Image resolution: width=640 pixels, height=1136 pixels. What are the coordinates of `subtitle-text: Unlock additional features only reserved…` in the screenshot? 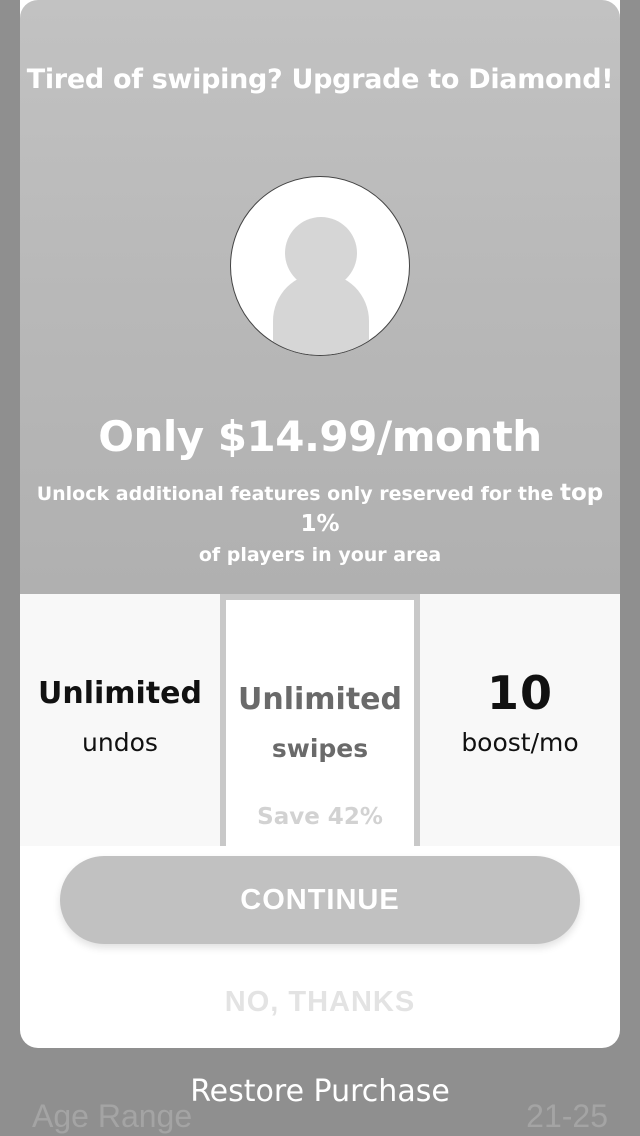 It's located at (298, 494).